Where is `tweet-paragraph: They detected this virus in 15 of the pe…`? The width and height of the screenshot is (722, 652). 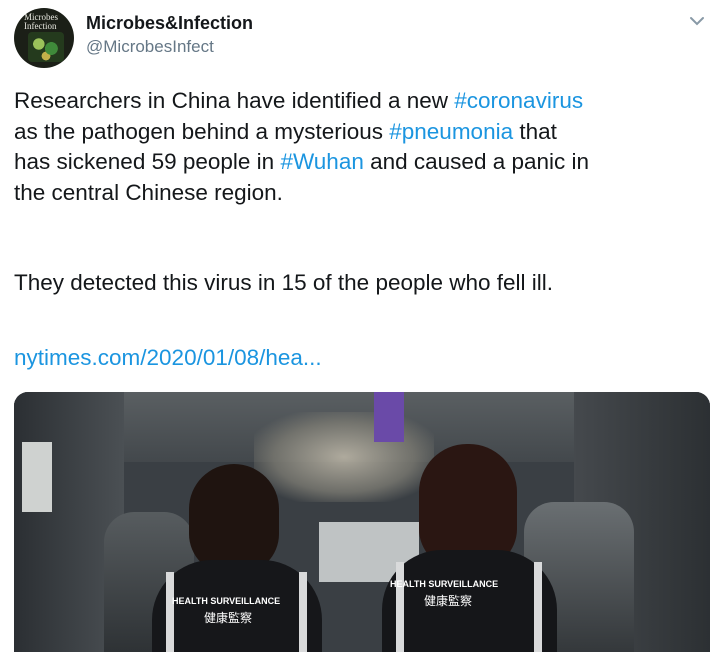 tweet-paragraph: They detected this virus in 15 of the pe… is located at coordinates (284, 282).